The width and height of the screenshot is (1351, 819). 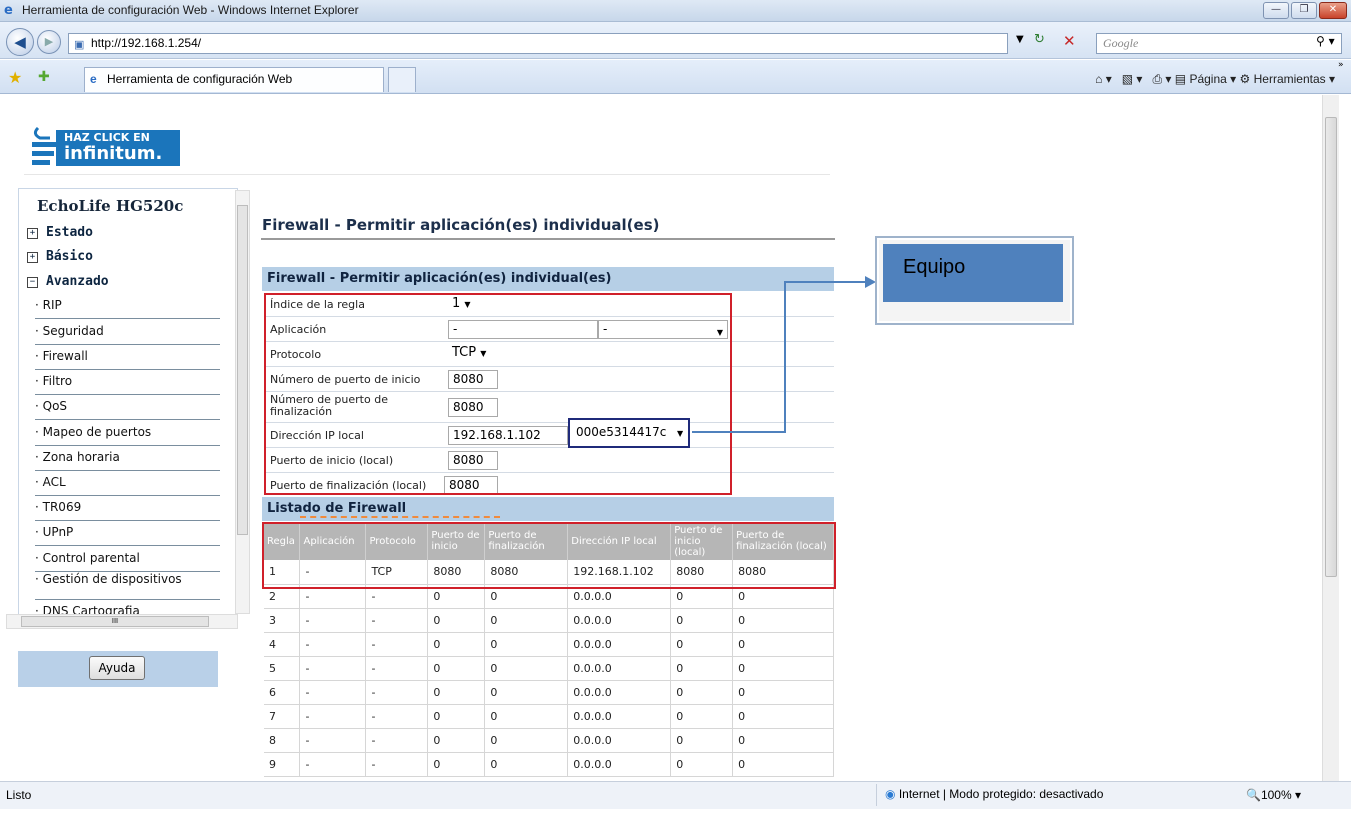 What do you see at coordinates (1039, 39) in the screenshot?
I see `refresh-icon: ↻` at bounding box center [1039, 39].